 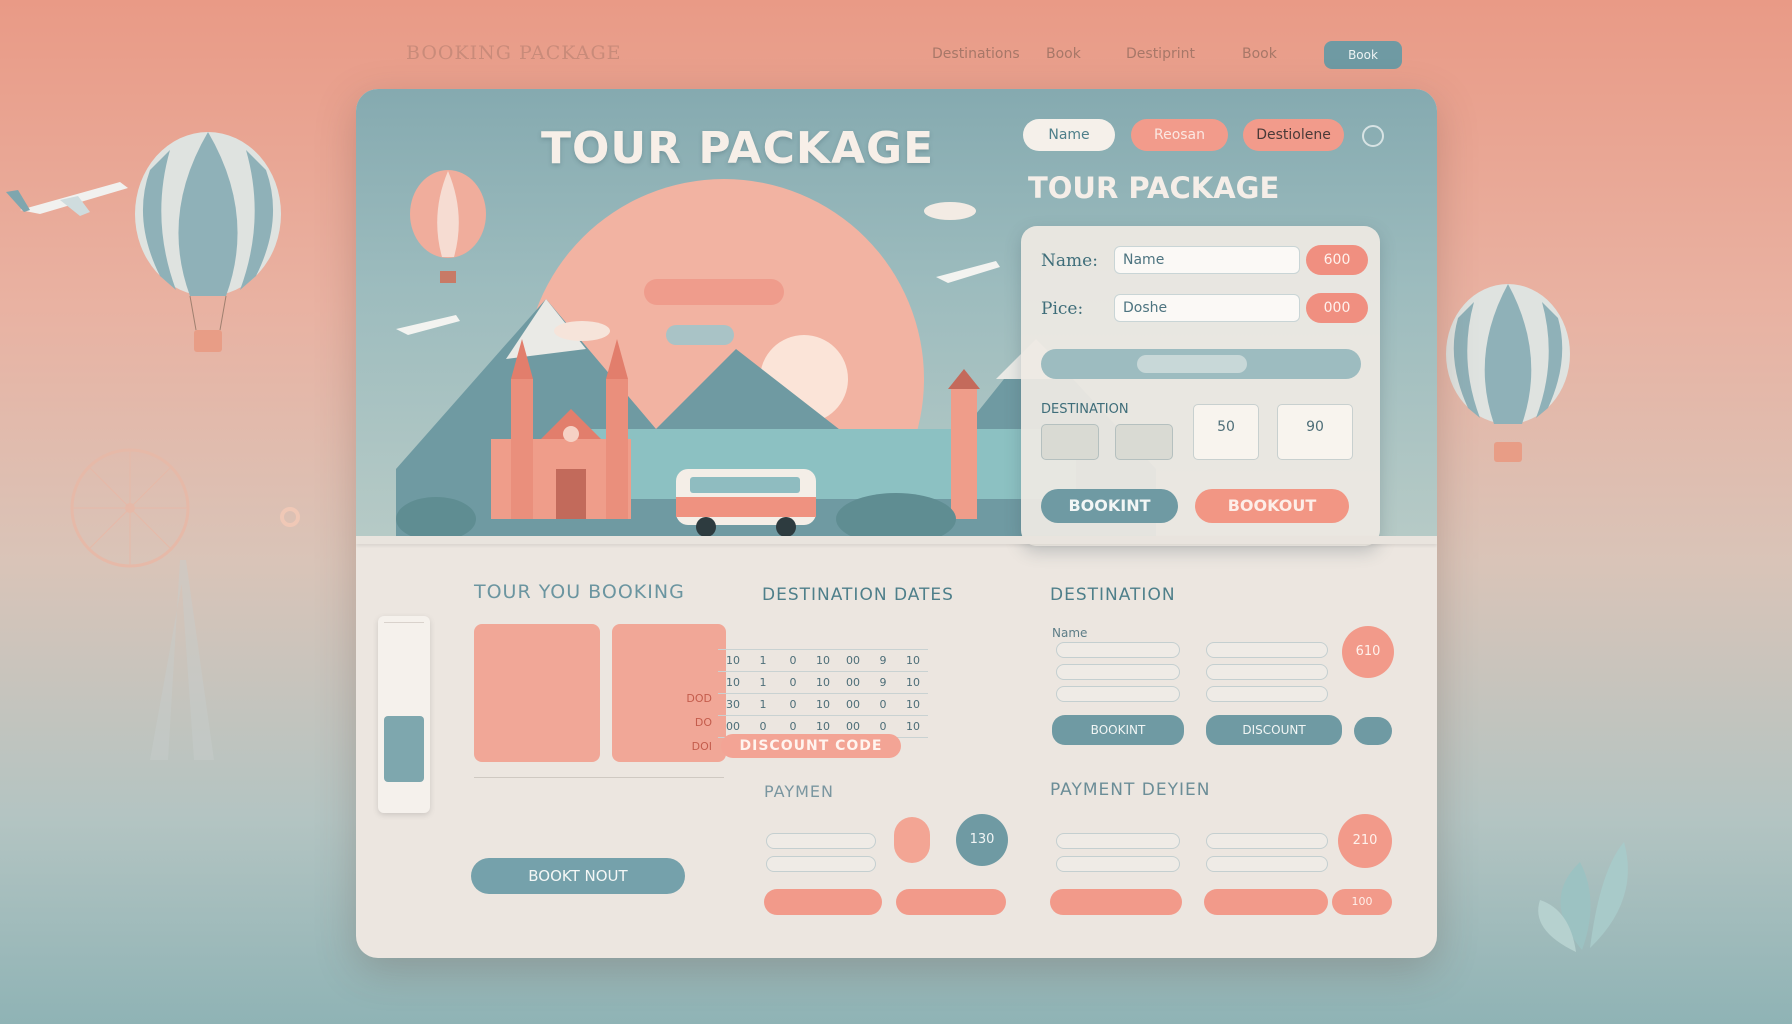 What do you see at coordinates (1259, 54) in the screenshot?
I see `nav-link-book-2: Book` at bounding box center [1259, 54].